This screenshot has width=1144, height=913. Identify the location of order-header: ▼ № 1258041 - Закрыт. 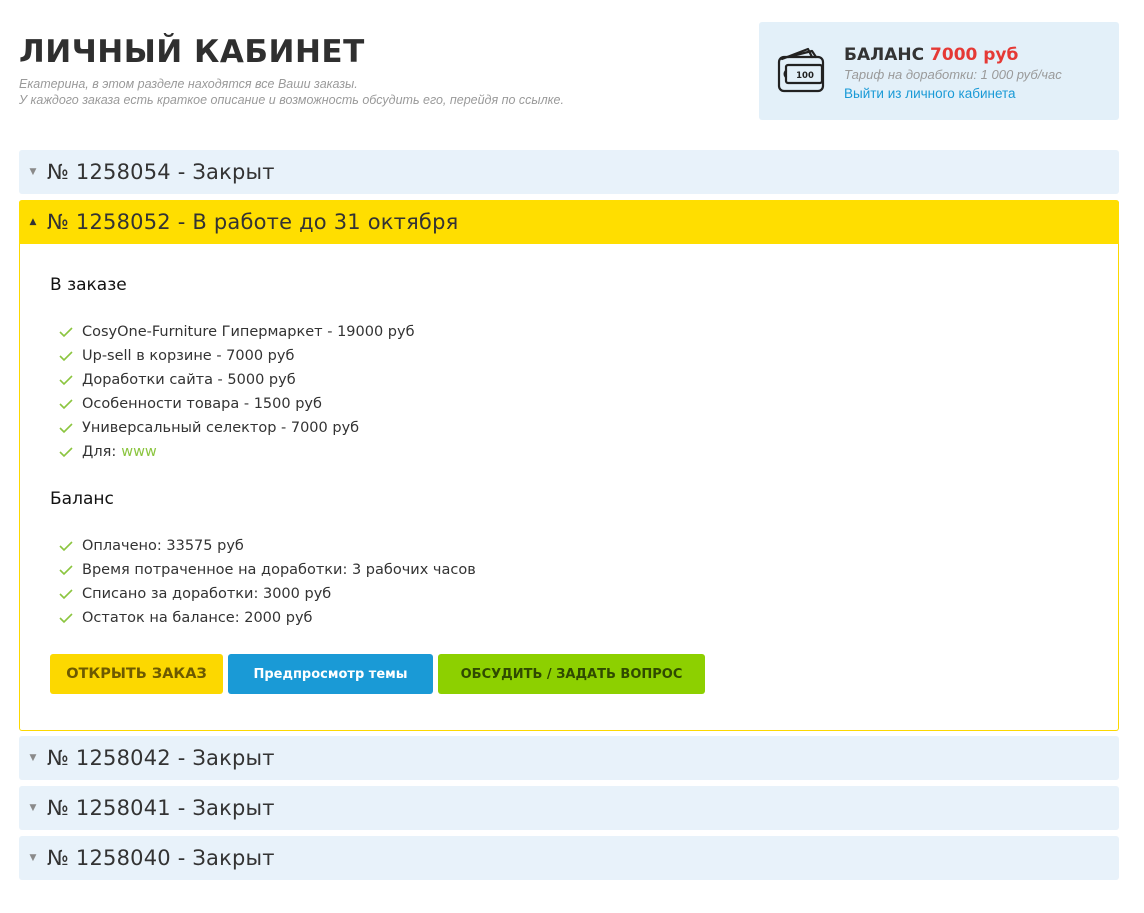
(569, 808).